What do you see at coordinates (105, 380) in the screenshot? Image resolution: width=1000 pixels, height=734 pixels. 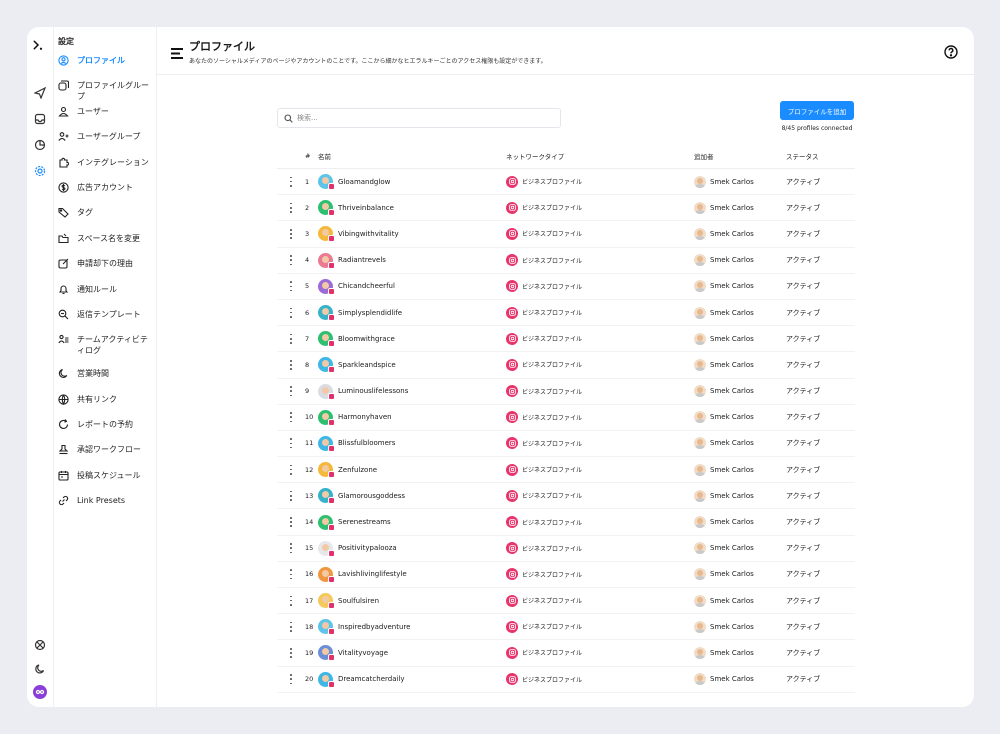 I see `menu-item-moon: 営業時間` at bounding box center [105, 380].